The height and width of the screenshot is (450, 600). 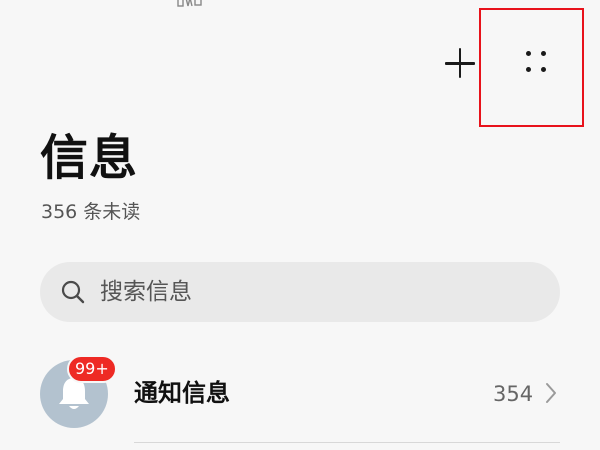 I want to click on search-bar: 搜索信息, so click(x=300, y=292).